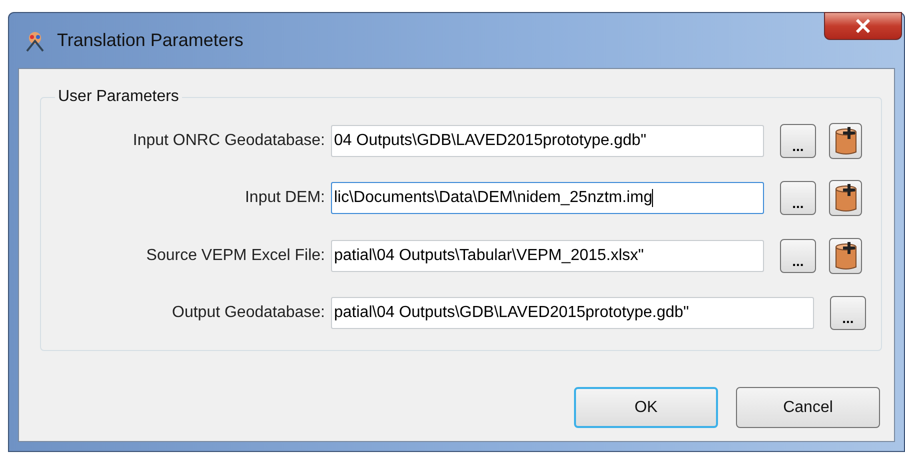 Image resolution: width=905 pixels, height=459 pixels. I want to click on window-title: Translation Parameters, so click(150, 40).